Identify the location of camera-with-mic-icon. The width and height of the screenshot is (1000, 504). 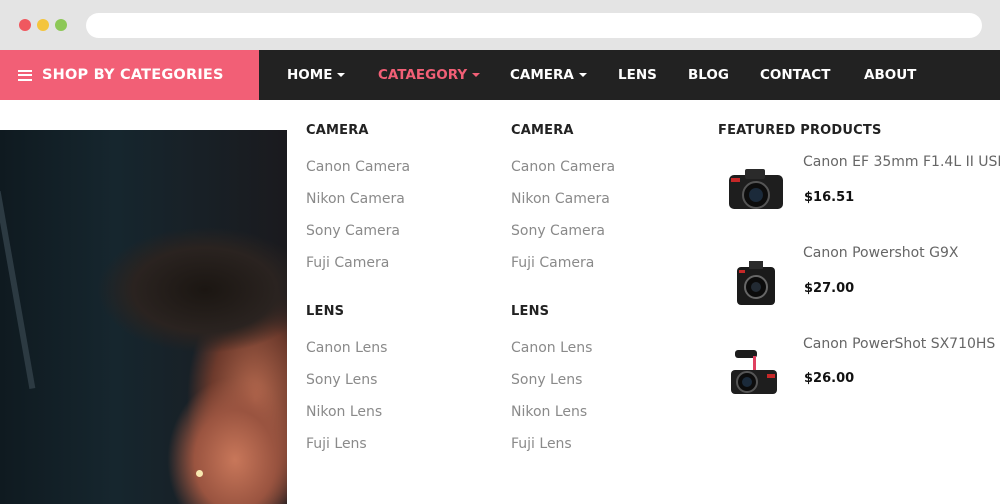
(756, 373).